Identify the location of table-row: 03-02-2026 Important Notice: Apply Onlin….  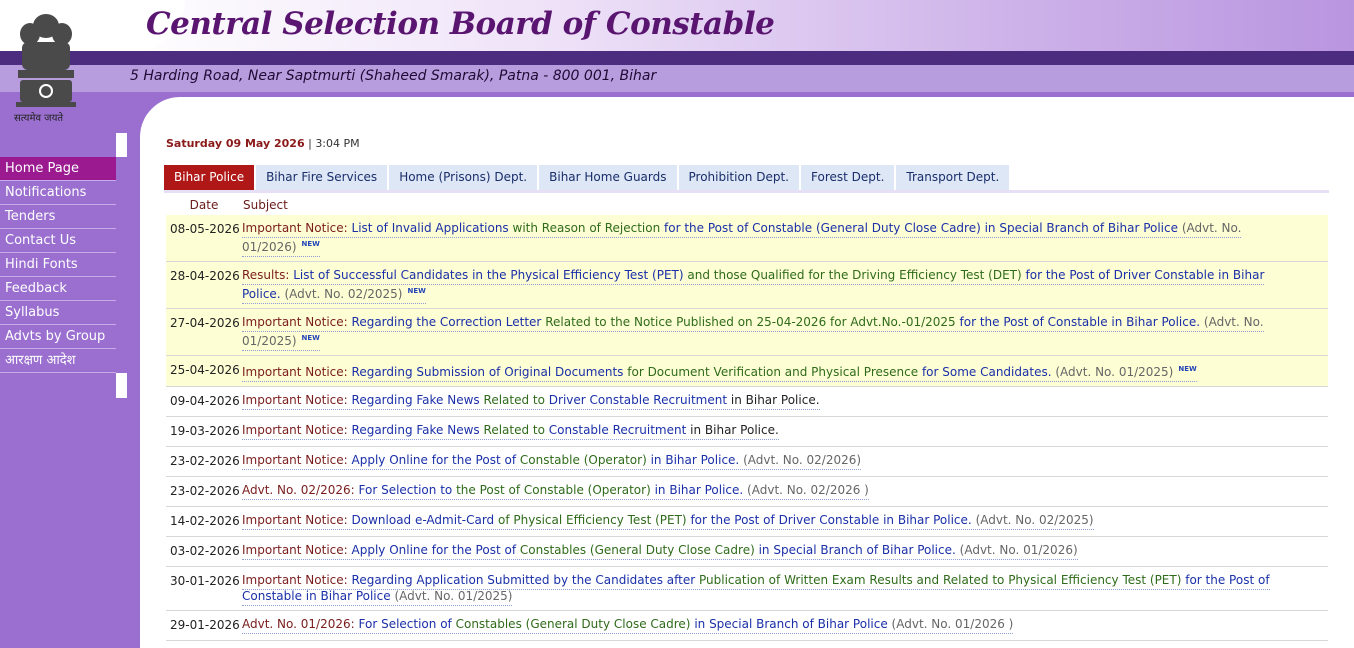
(747, 552).